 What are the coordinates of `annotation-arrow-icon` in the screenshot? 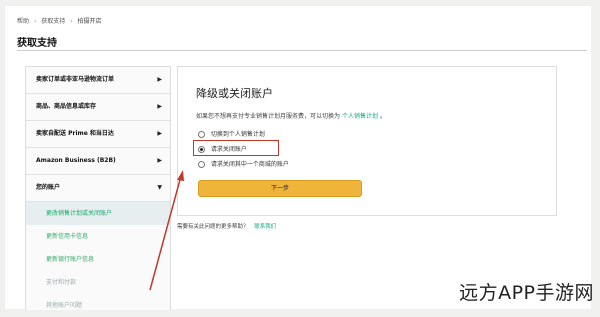 It's located at (166, 230).